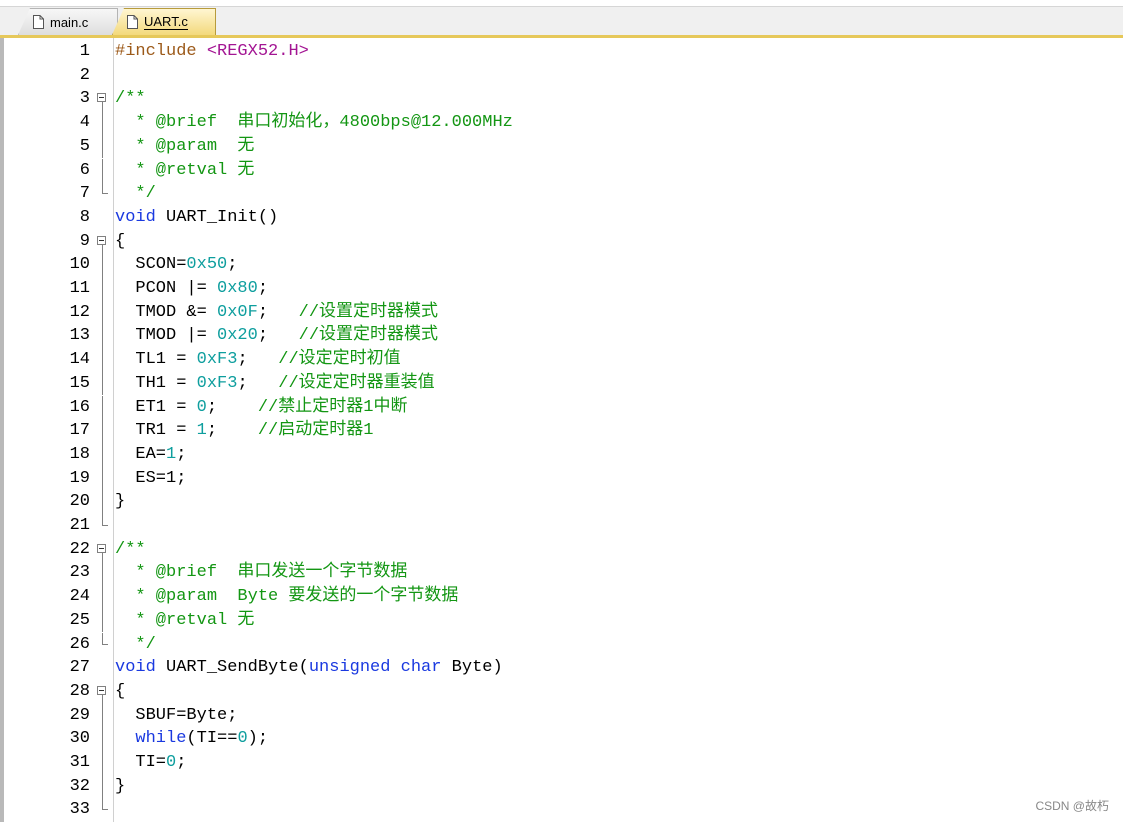  What do you see at coordinates (1072, 806) in the screenshot?
I see `watermark: CSDN @故朽` at bounding box center [1072, 806].